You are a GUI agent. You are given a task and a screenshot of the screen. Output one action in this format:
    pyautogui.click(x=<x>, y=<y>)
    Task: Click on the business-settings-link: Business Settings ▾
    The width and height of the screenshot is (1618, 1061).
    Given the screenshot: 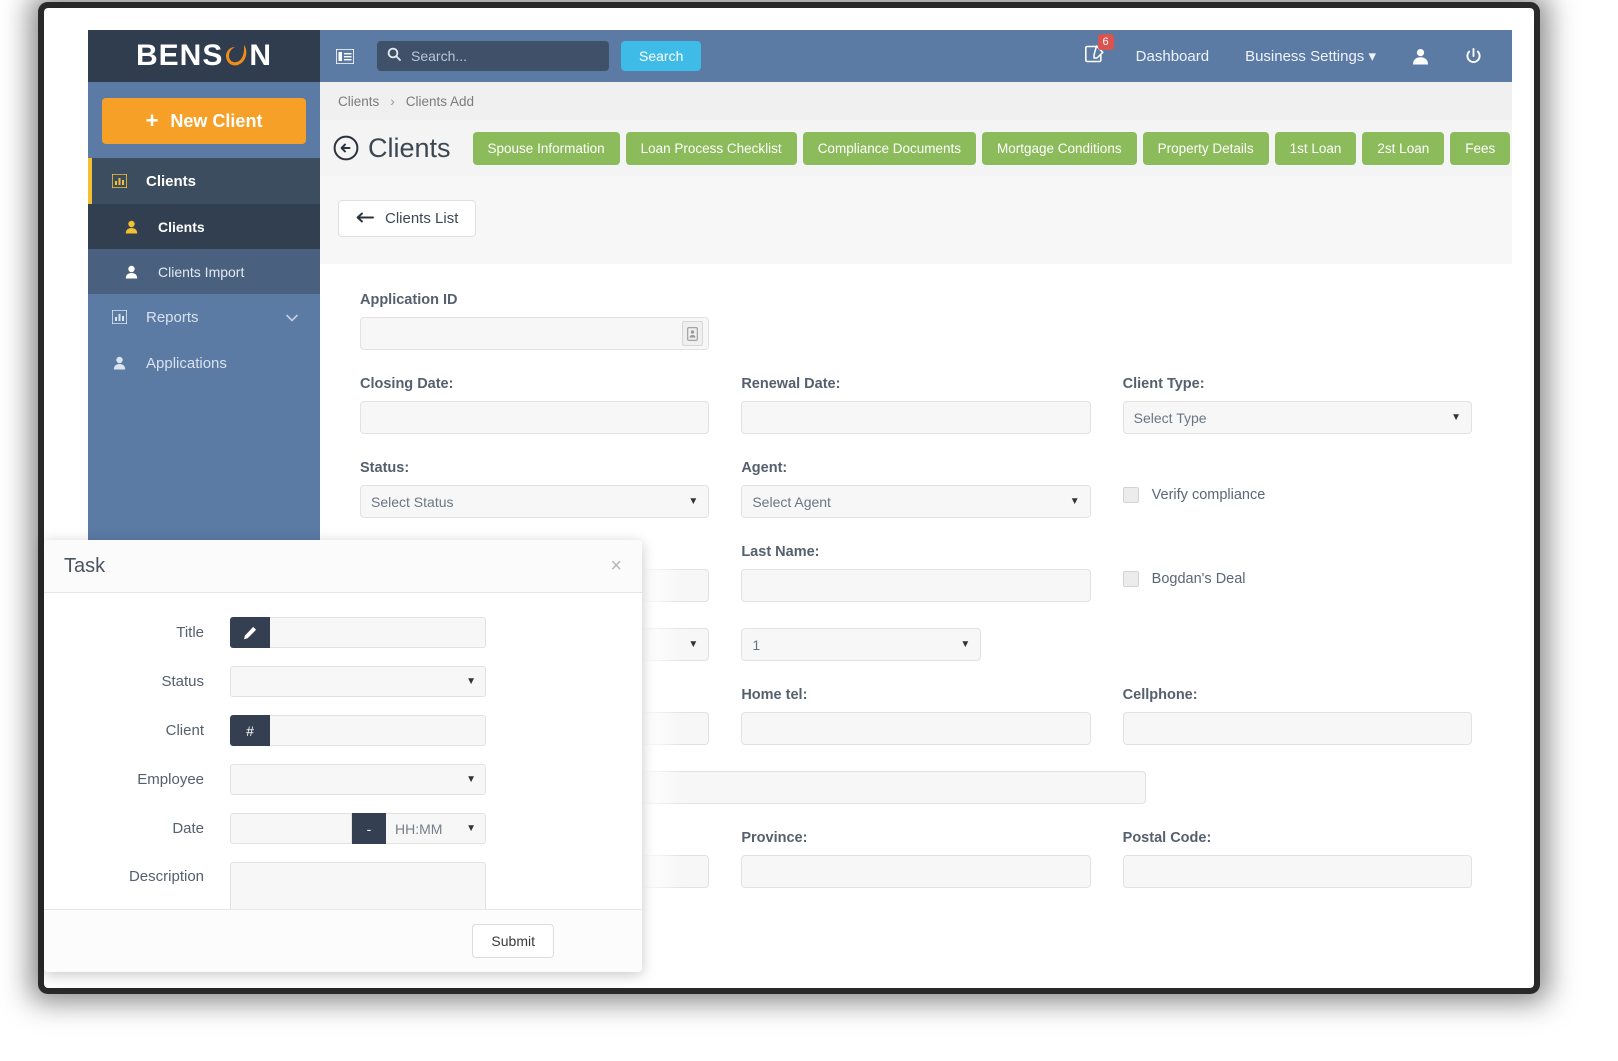 What is the action you would take?
    pyautogui.click(x=1310, y=56)
    